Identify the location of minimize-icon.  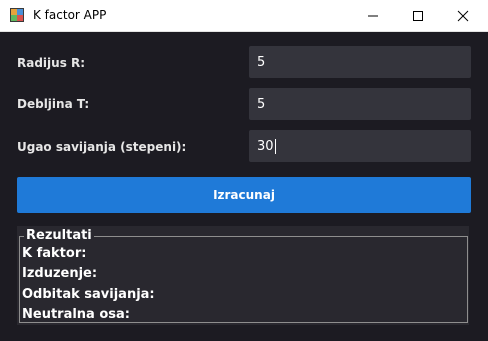
(373, 15).